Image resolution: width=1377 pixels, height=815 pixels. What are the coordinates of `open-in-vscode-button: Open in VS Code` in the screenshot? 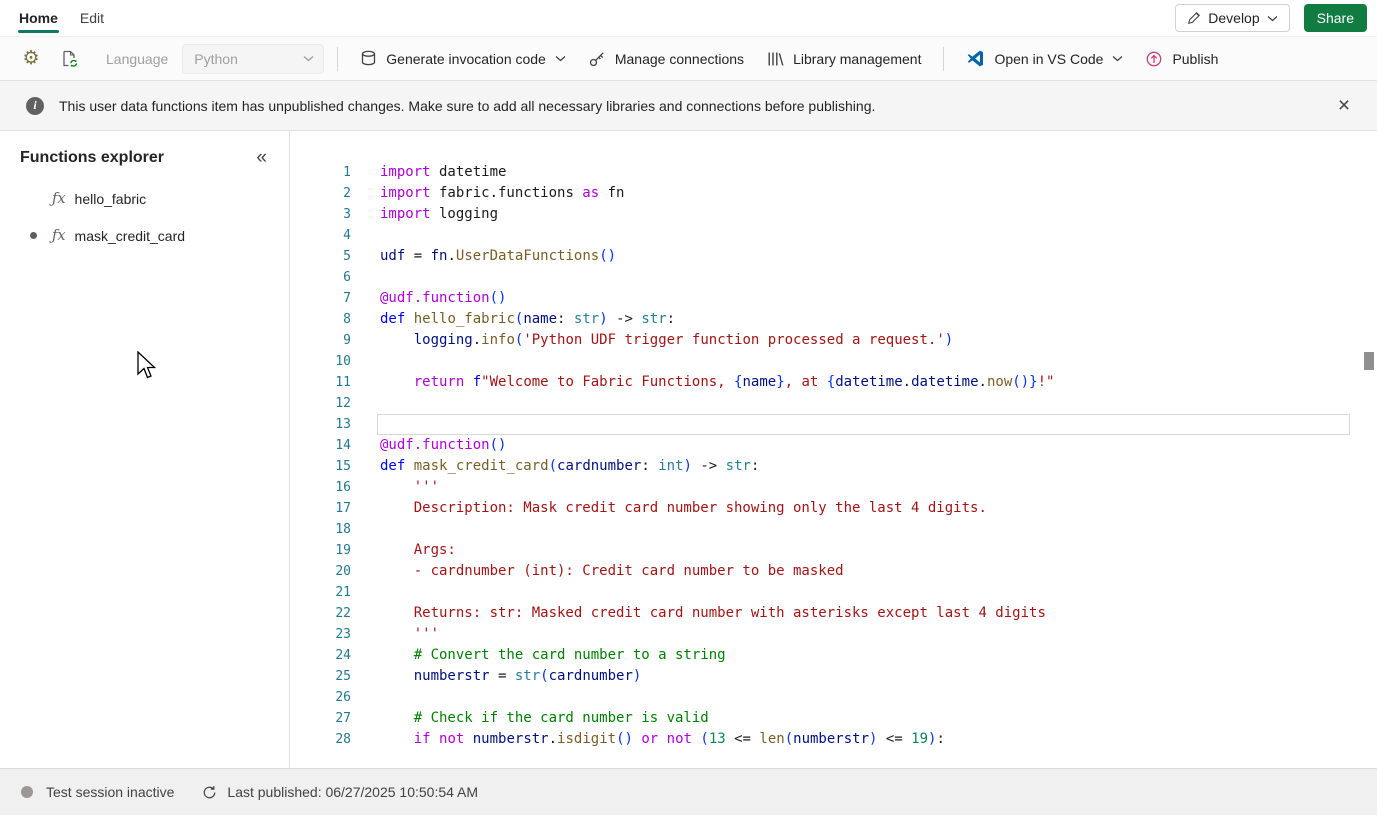 It's located at (1044, 59).